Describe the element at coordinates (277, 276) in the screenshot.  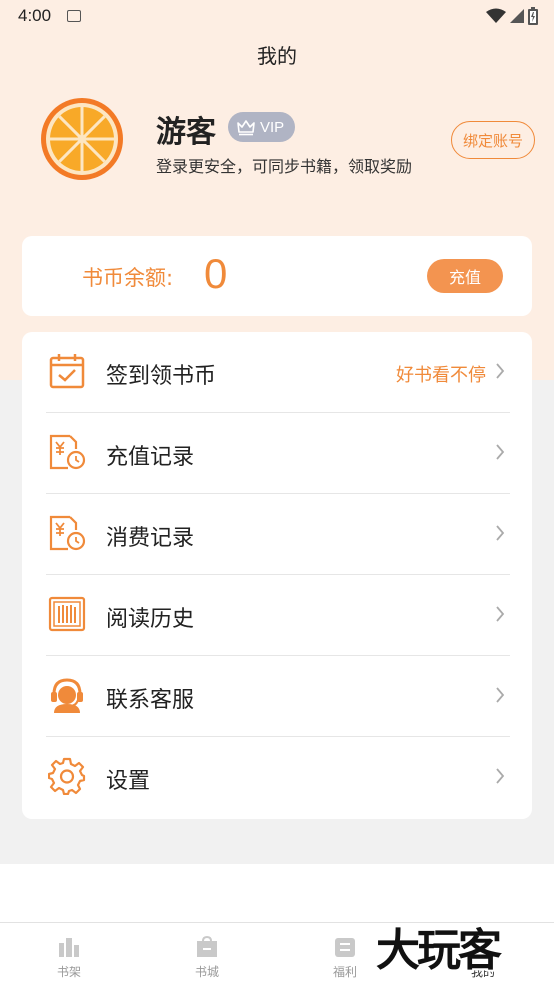
I see `balance-card: 书币余额: 0 充值` at that location.